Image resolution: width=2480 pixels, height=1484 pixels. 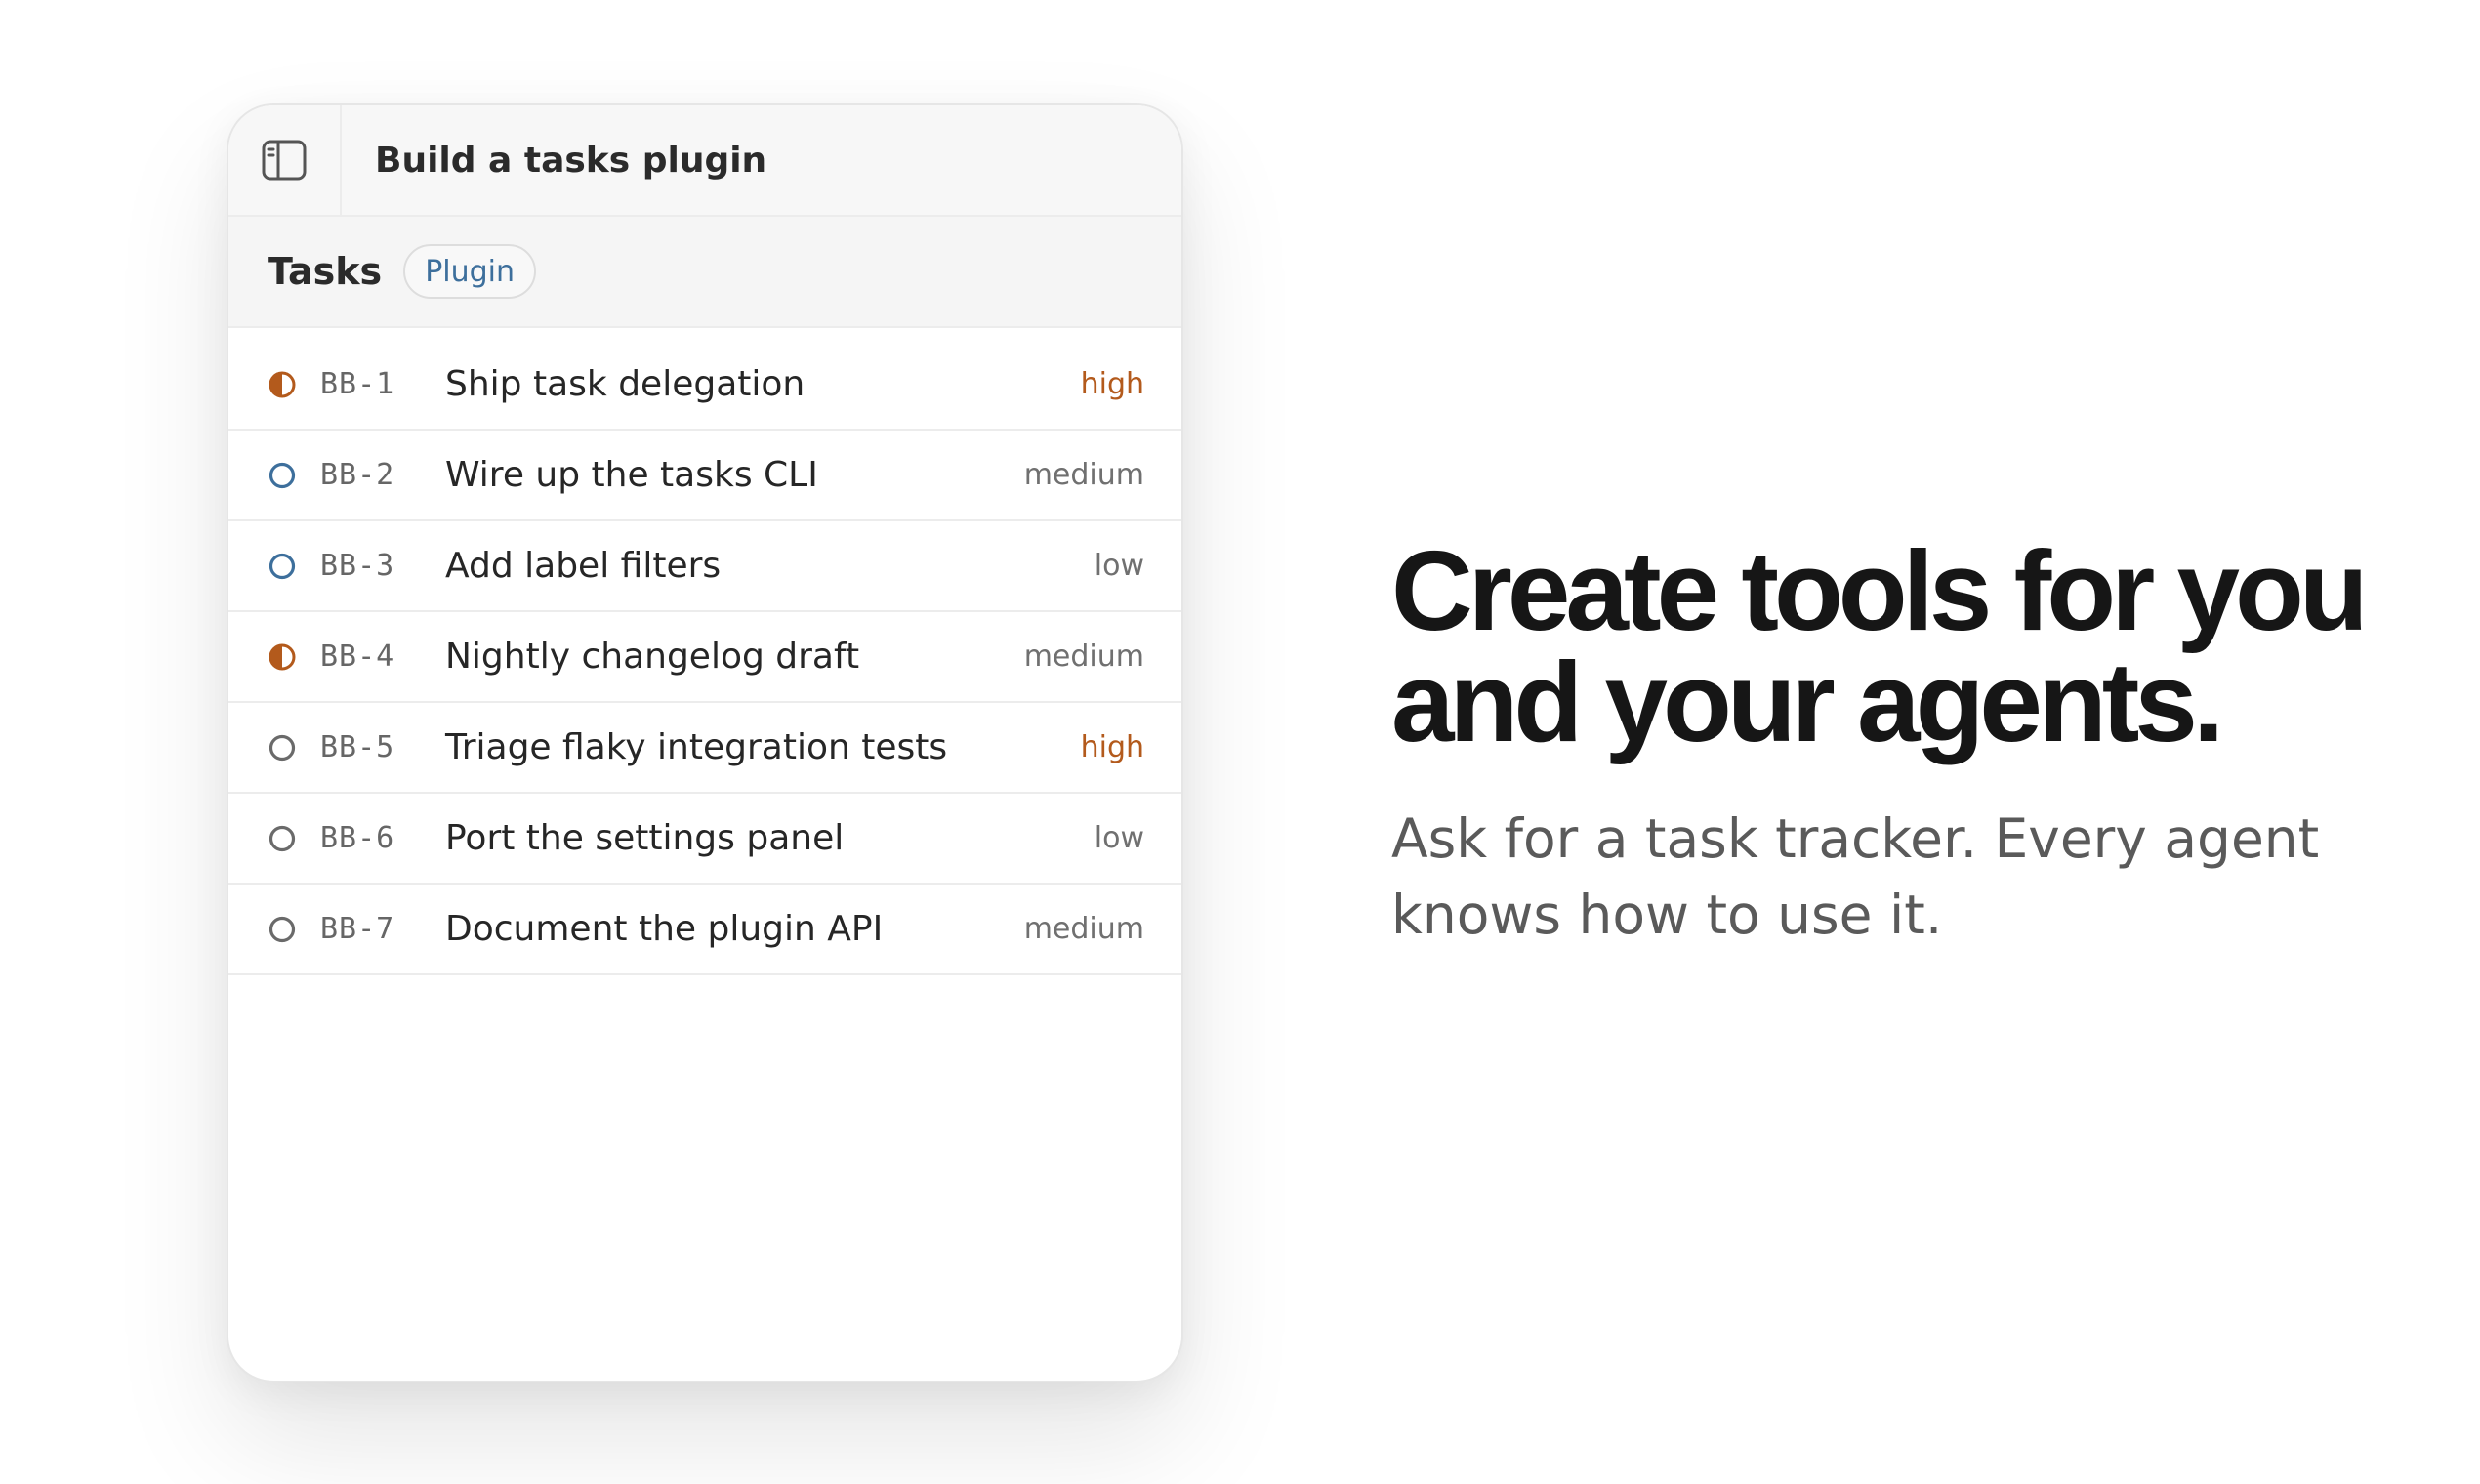 I want to click on task-title: Add label filters, so click(x=583, y=566).